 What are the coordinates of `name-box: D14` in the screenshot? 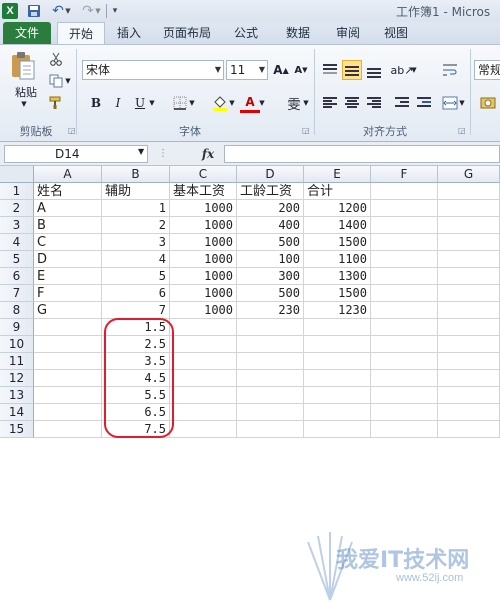 It's located at (76, 154).